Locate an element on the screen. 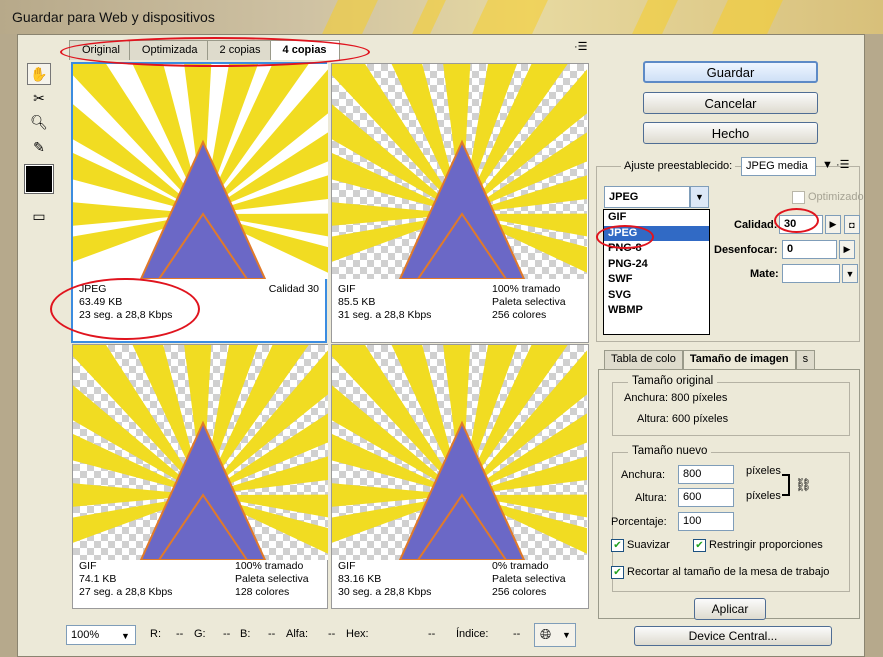 This screenshot has height=657, width=883. tab-other: s is located at coordinates (805, 359).